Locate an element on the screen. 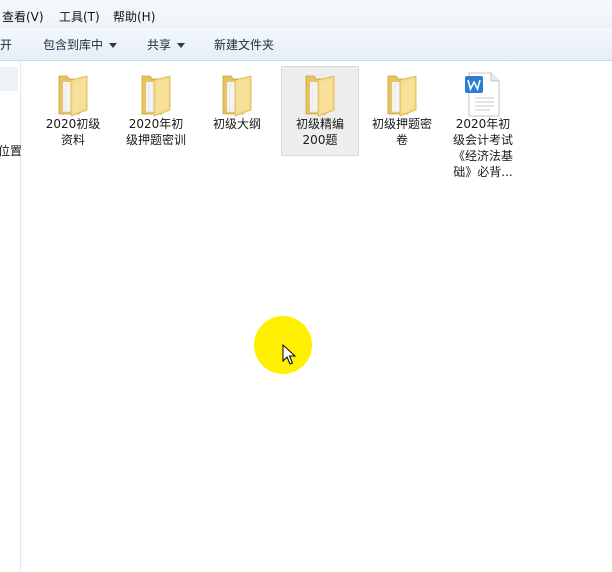  command-bar: 开 包含到库中 共享 新建文件夹 is located at coordinates (306, 44).